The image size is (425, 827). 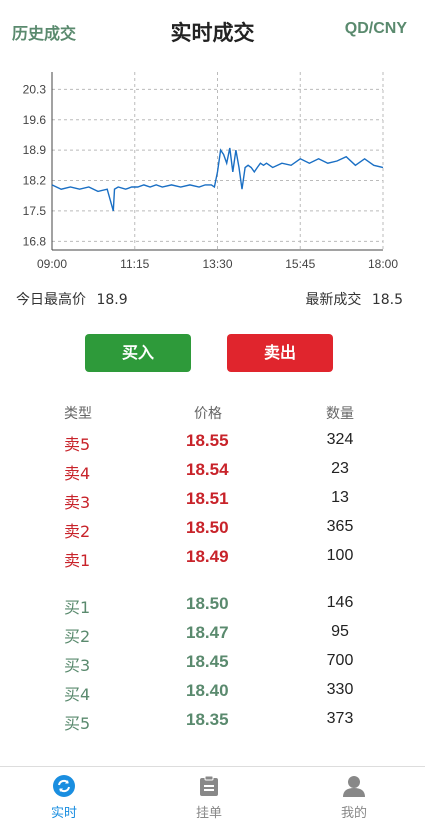 I want to click on tab-label: 挂单, so click(x=208, y=813).